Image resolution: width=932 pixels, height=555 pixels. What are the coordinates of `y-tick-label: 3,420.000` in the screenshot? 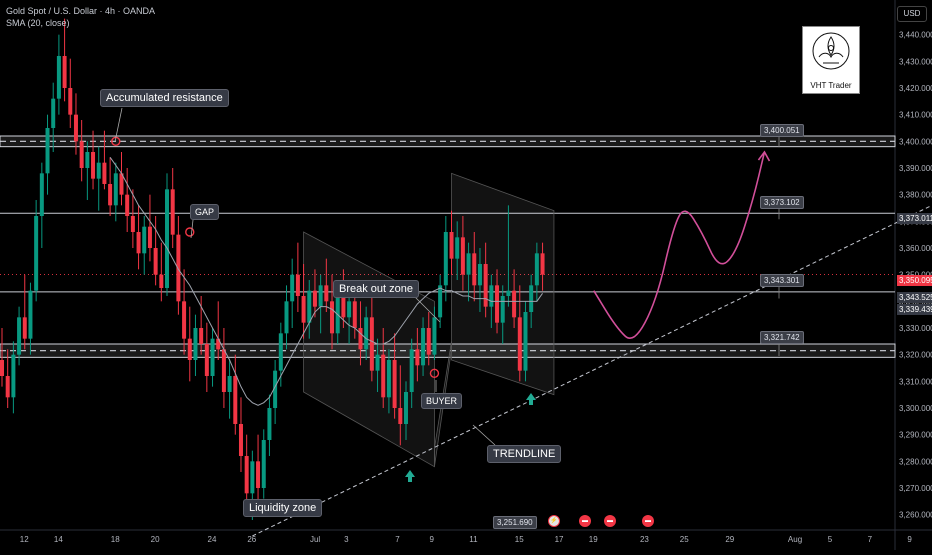 It's located at (915, 88).